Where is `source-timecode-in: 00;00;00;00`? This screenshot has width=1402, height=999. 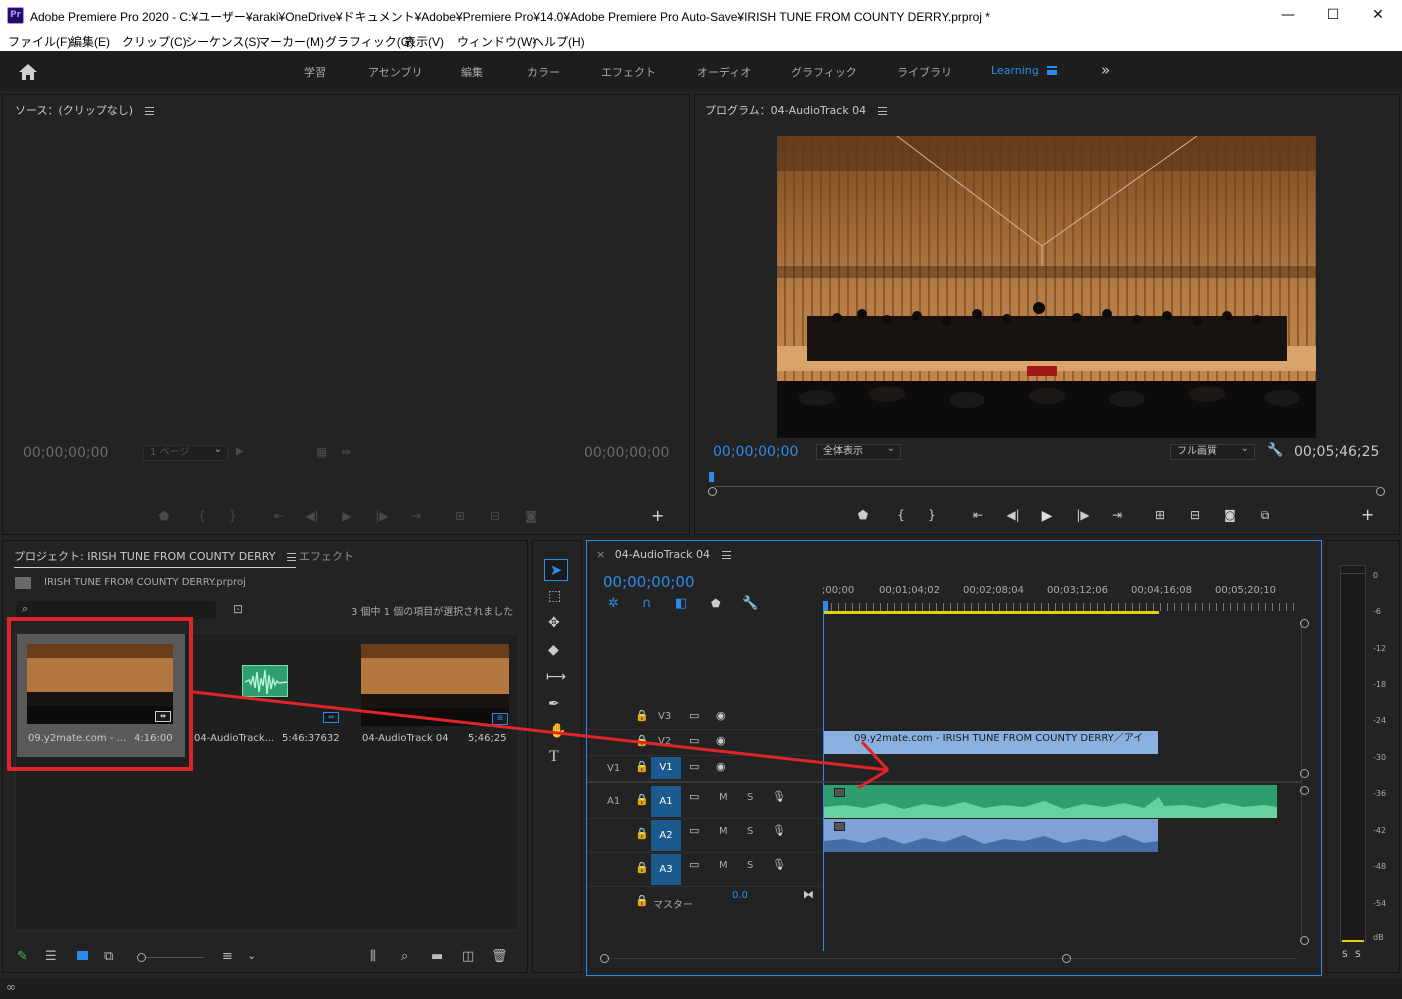 source-timecode-in: 00;00;00;00 is located at coordinates (65, 453).